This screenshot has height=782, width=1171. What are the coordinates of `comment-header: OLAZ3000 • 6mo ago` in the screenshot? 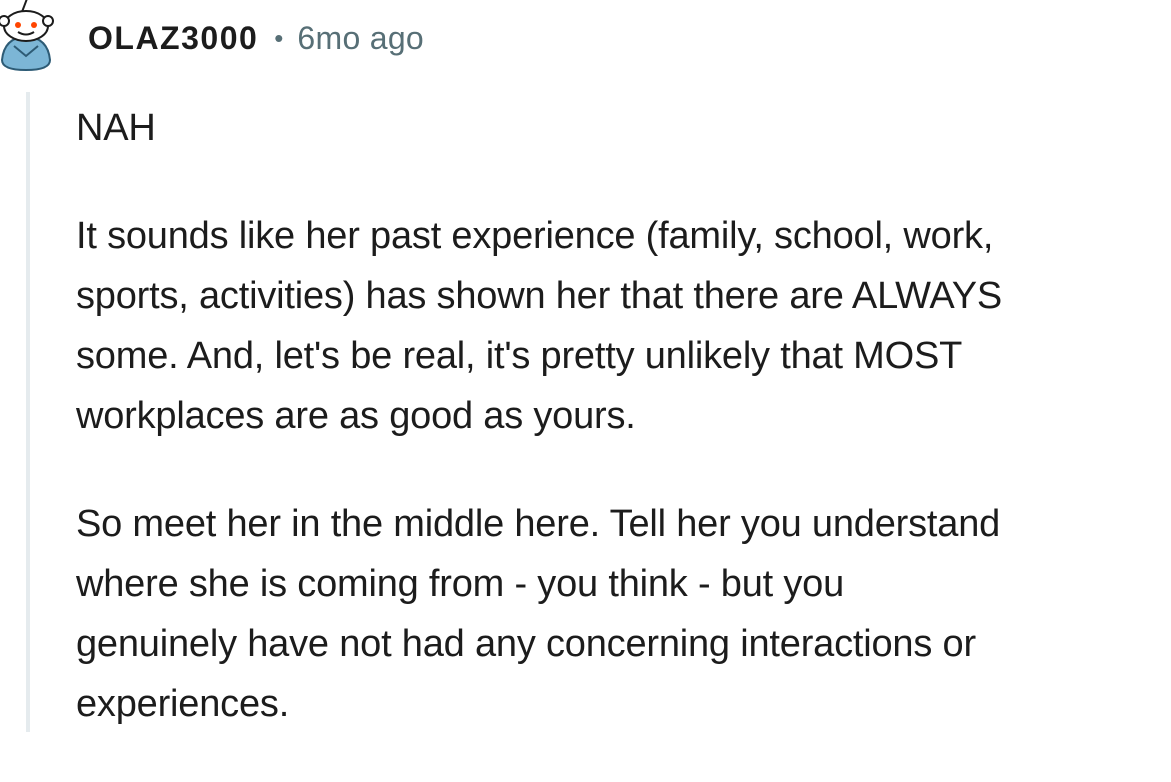 It's located at (256, 38).